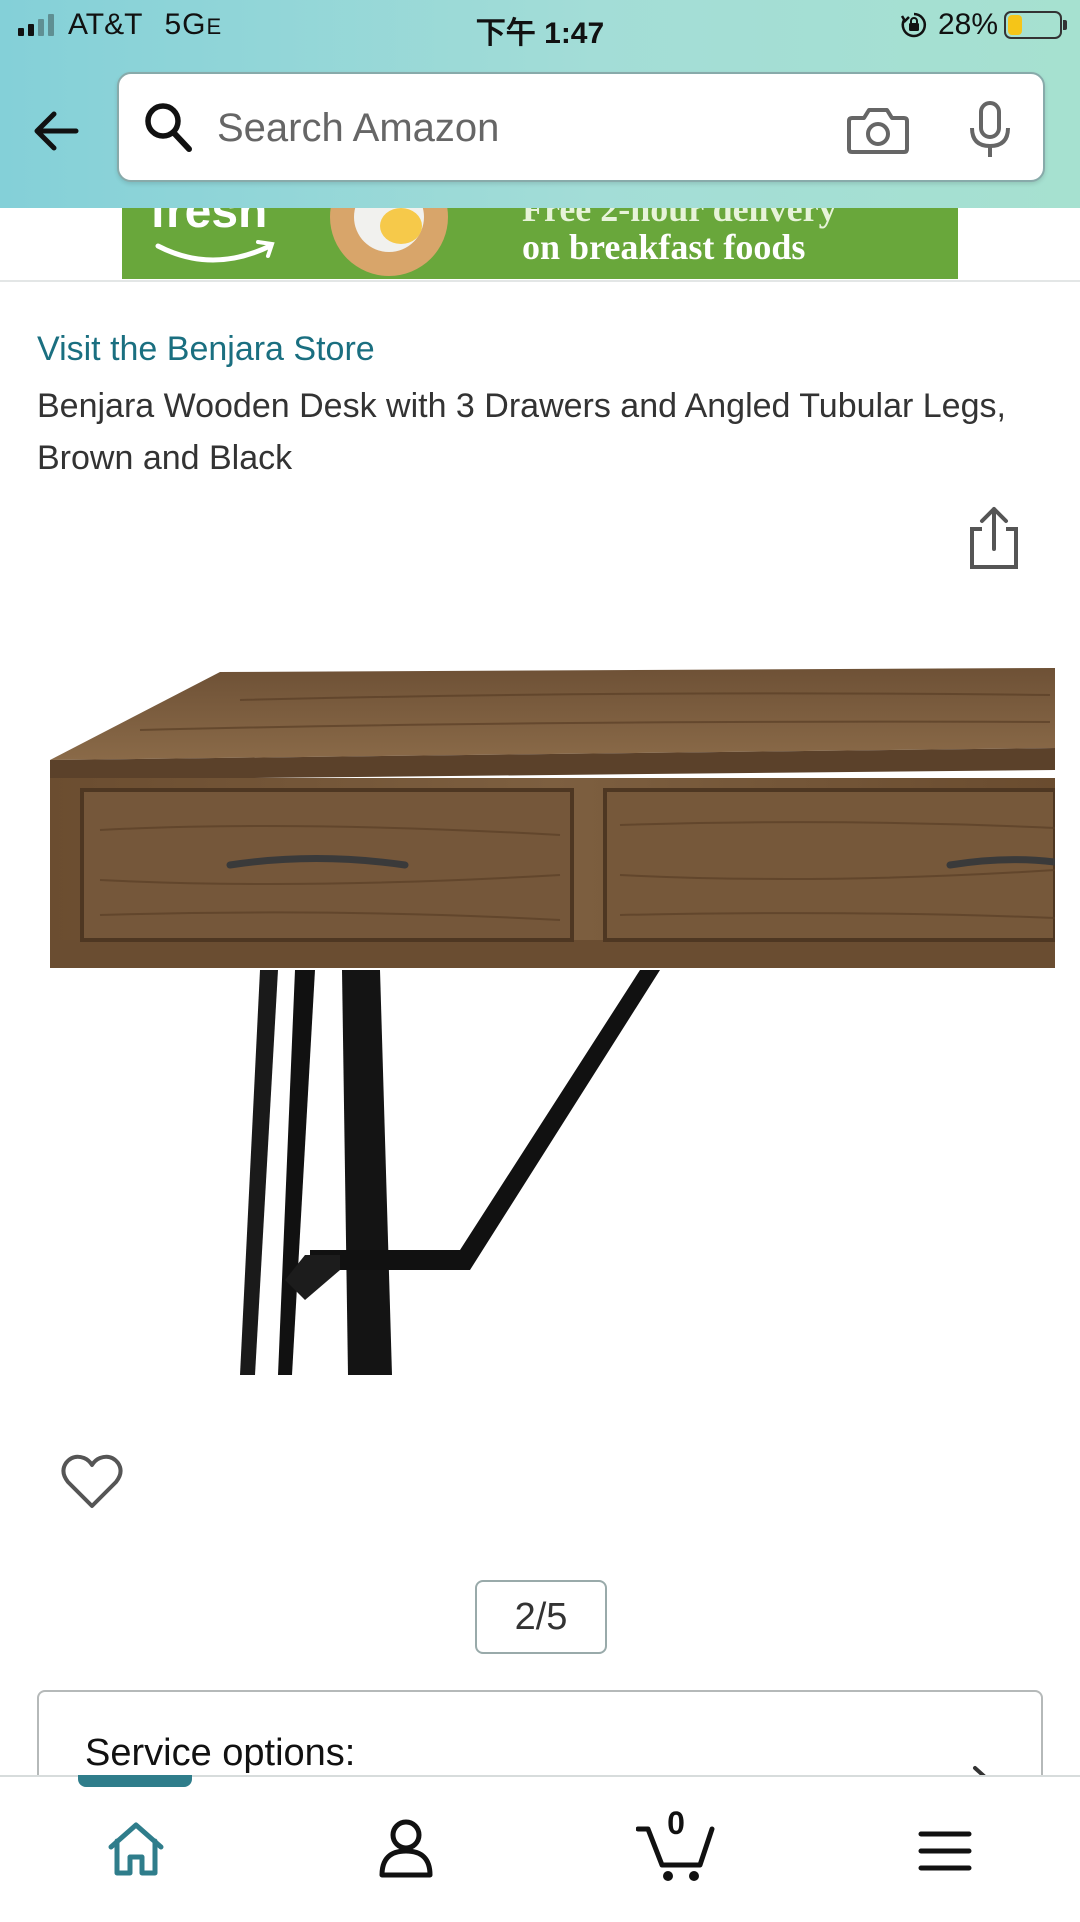 Image resolution: width=1080 pixels, height=1922 pixels. I want to click on cart-button: 0, so click(675, 1844).